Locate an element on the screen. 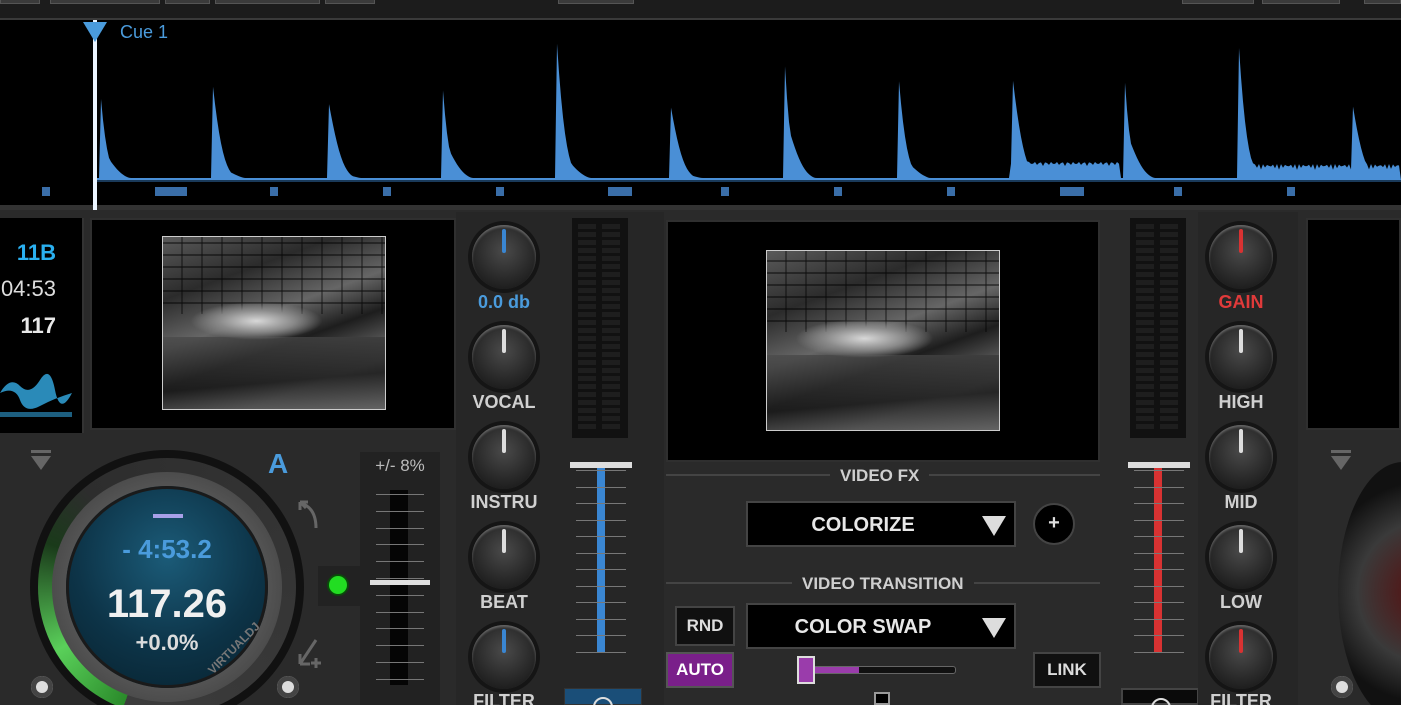 The width and height of the screenshot is (1401, 705). pitch-slider-panel: +/- 8% is located at coordinates (400, 578).